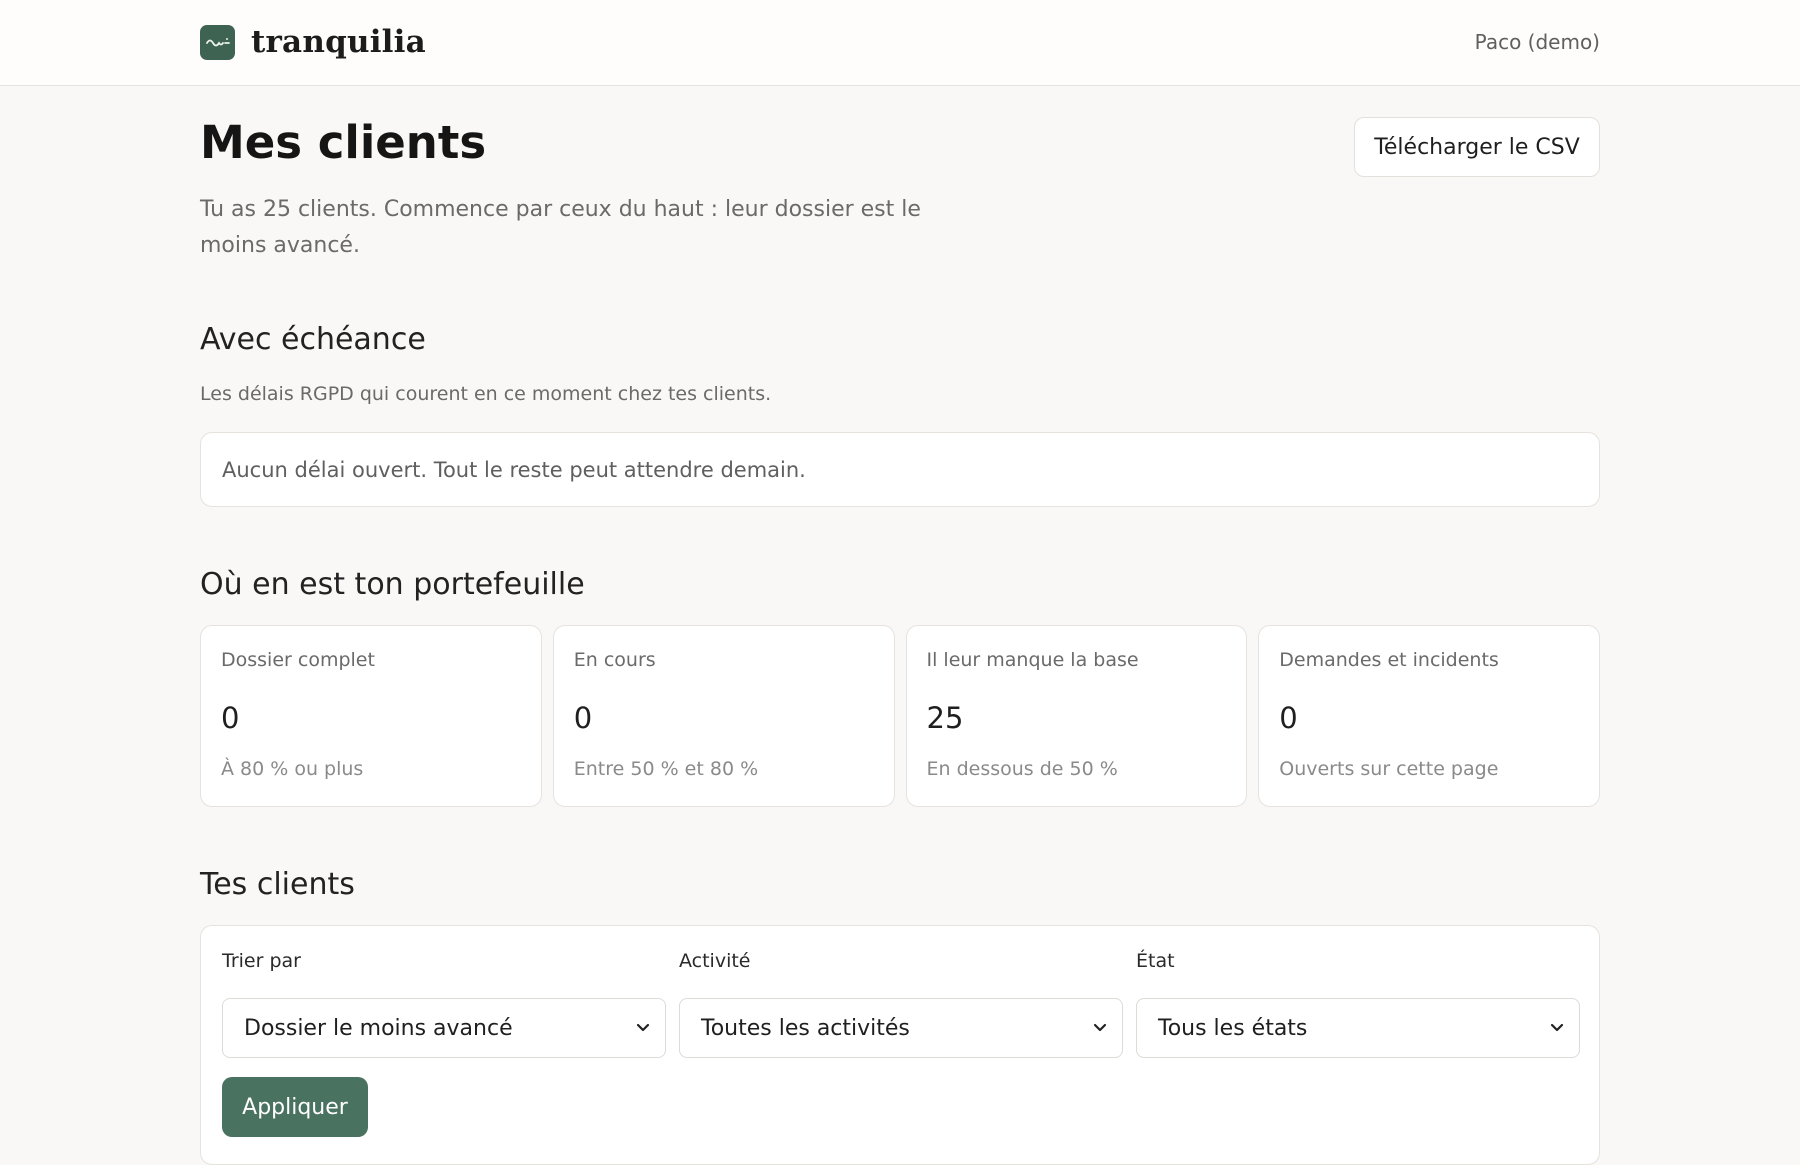  I want to click on activity-select: Toutes les activités, so click(901, 1028).